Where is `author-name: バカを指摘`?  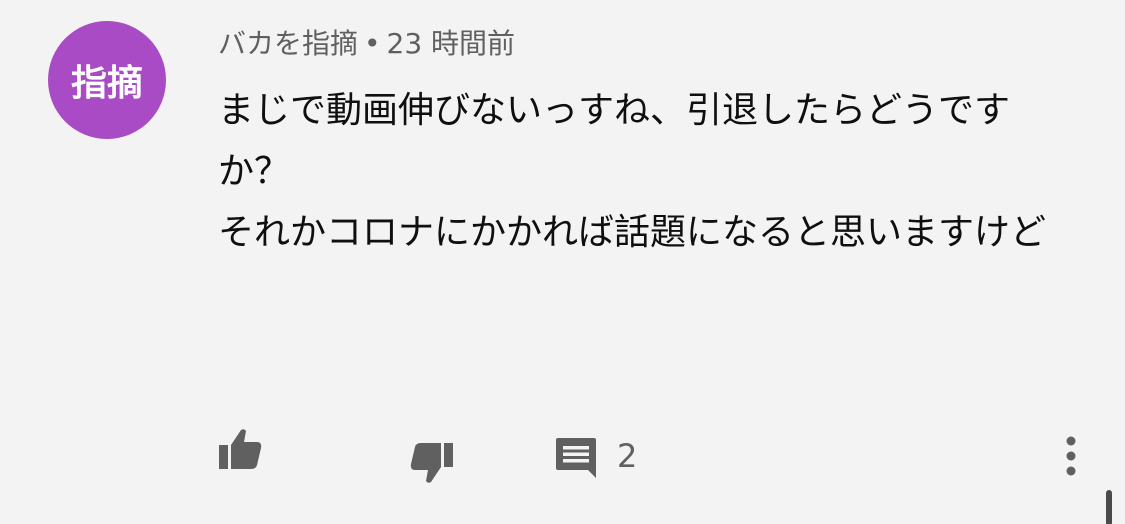 author-name: バカを指摘 is located at coordinates (288, 43).